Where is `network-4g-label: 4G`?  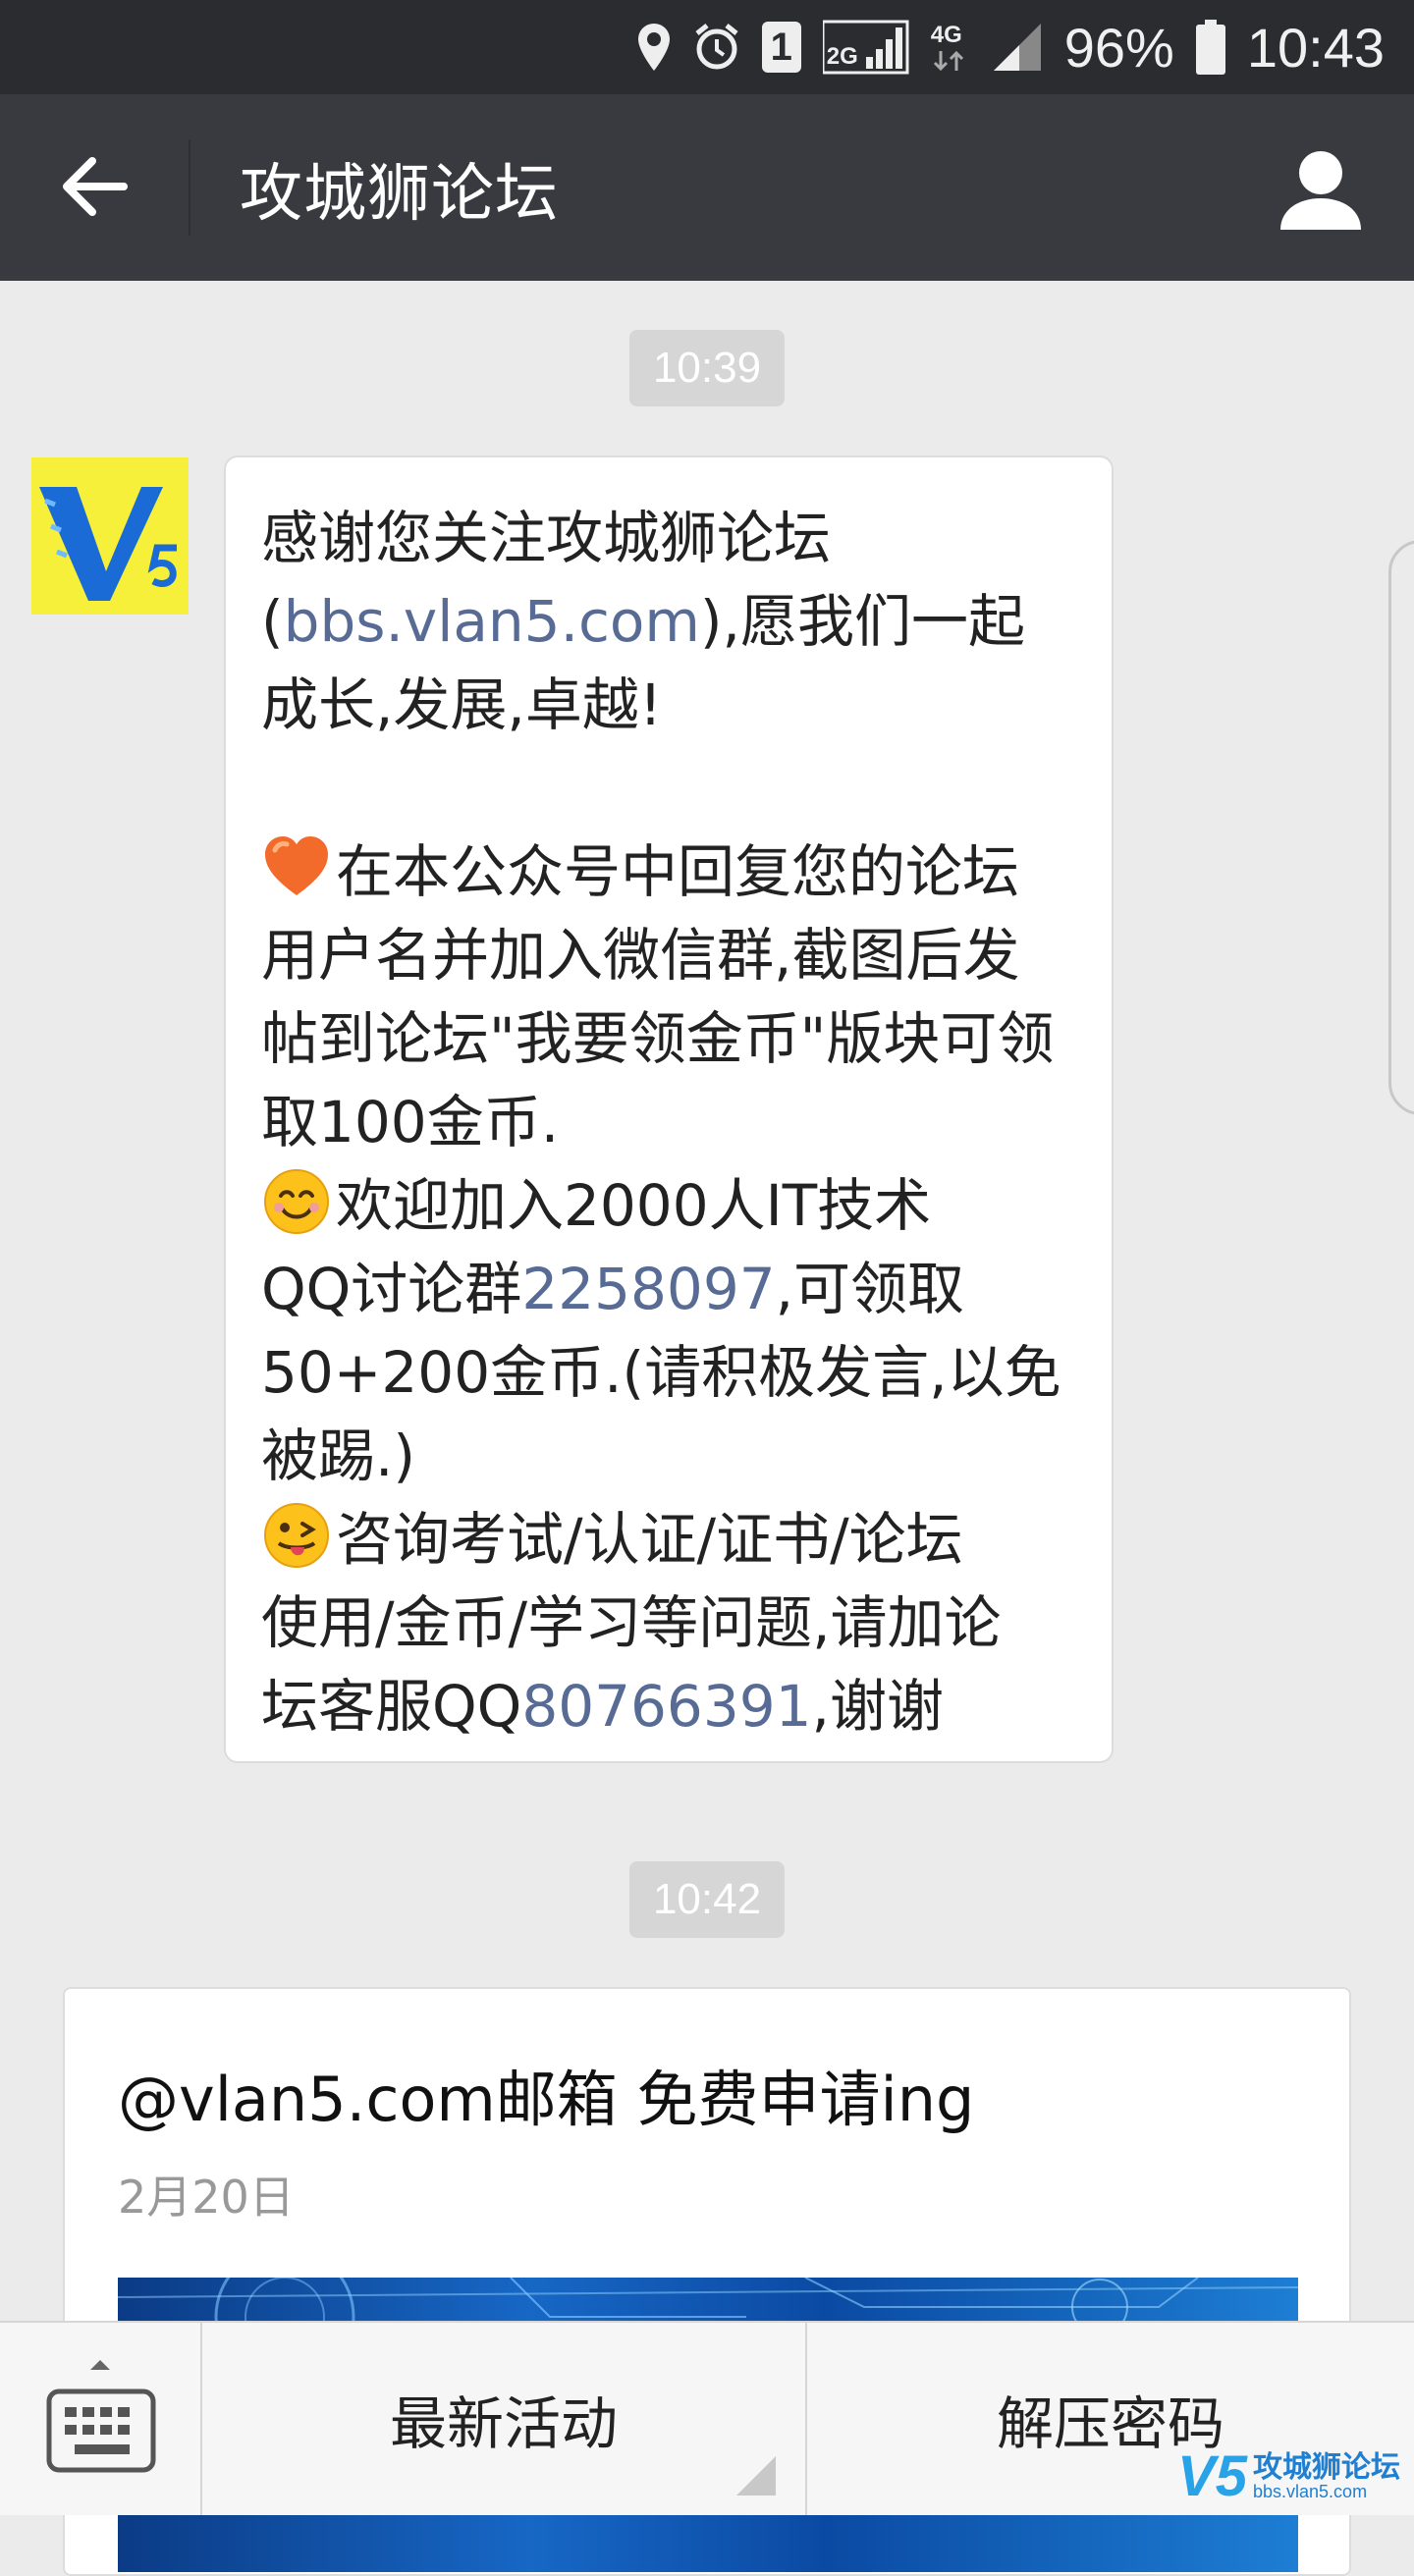 network-4g-label: 4G is located at coordinates (946, 35).